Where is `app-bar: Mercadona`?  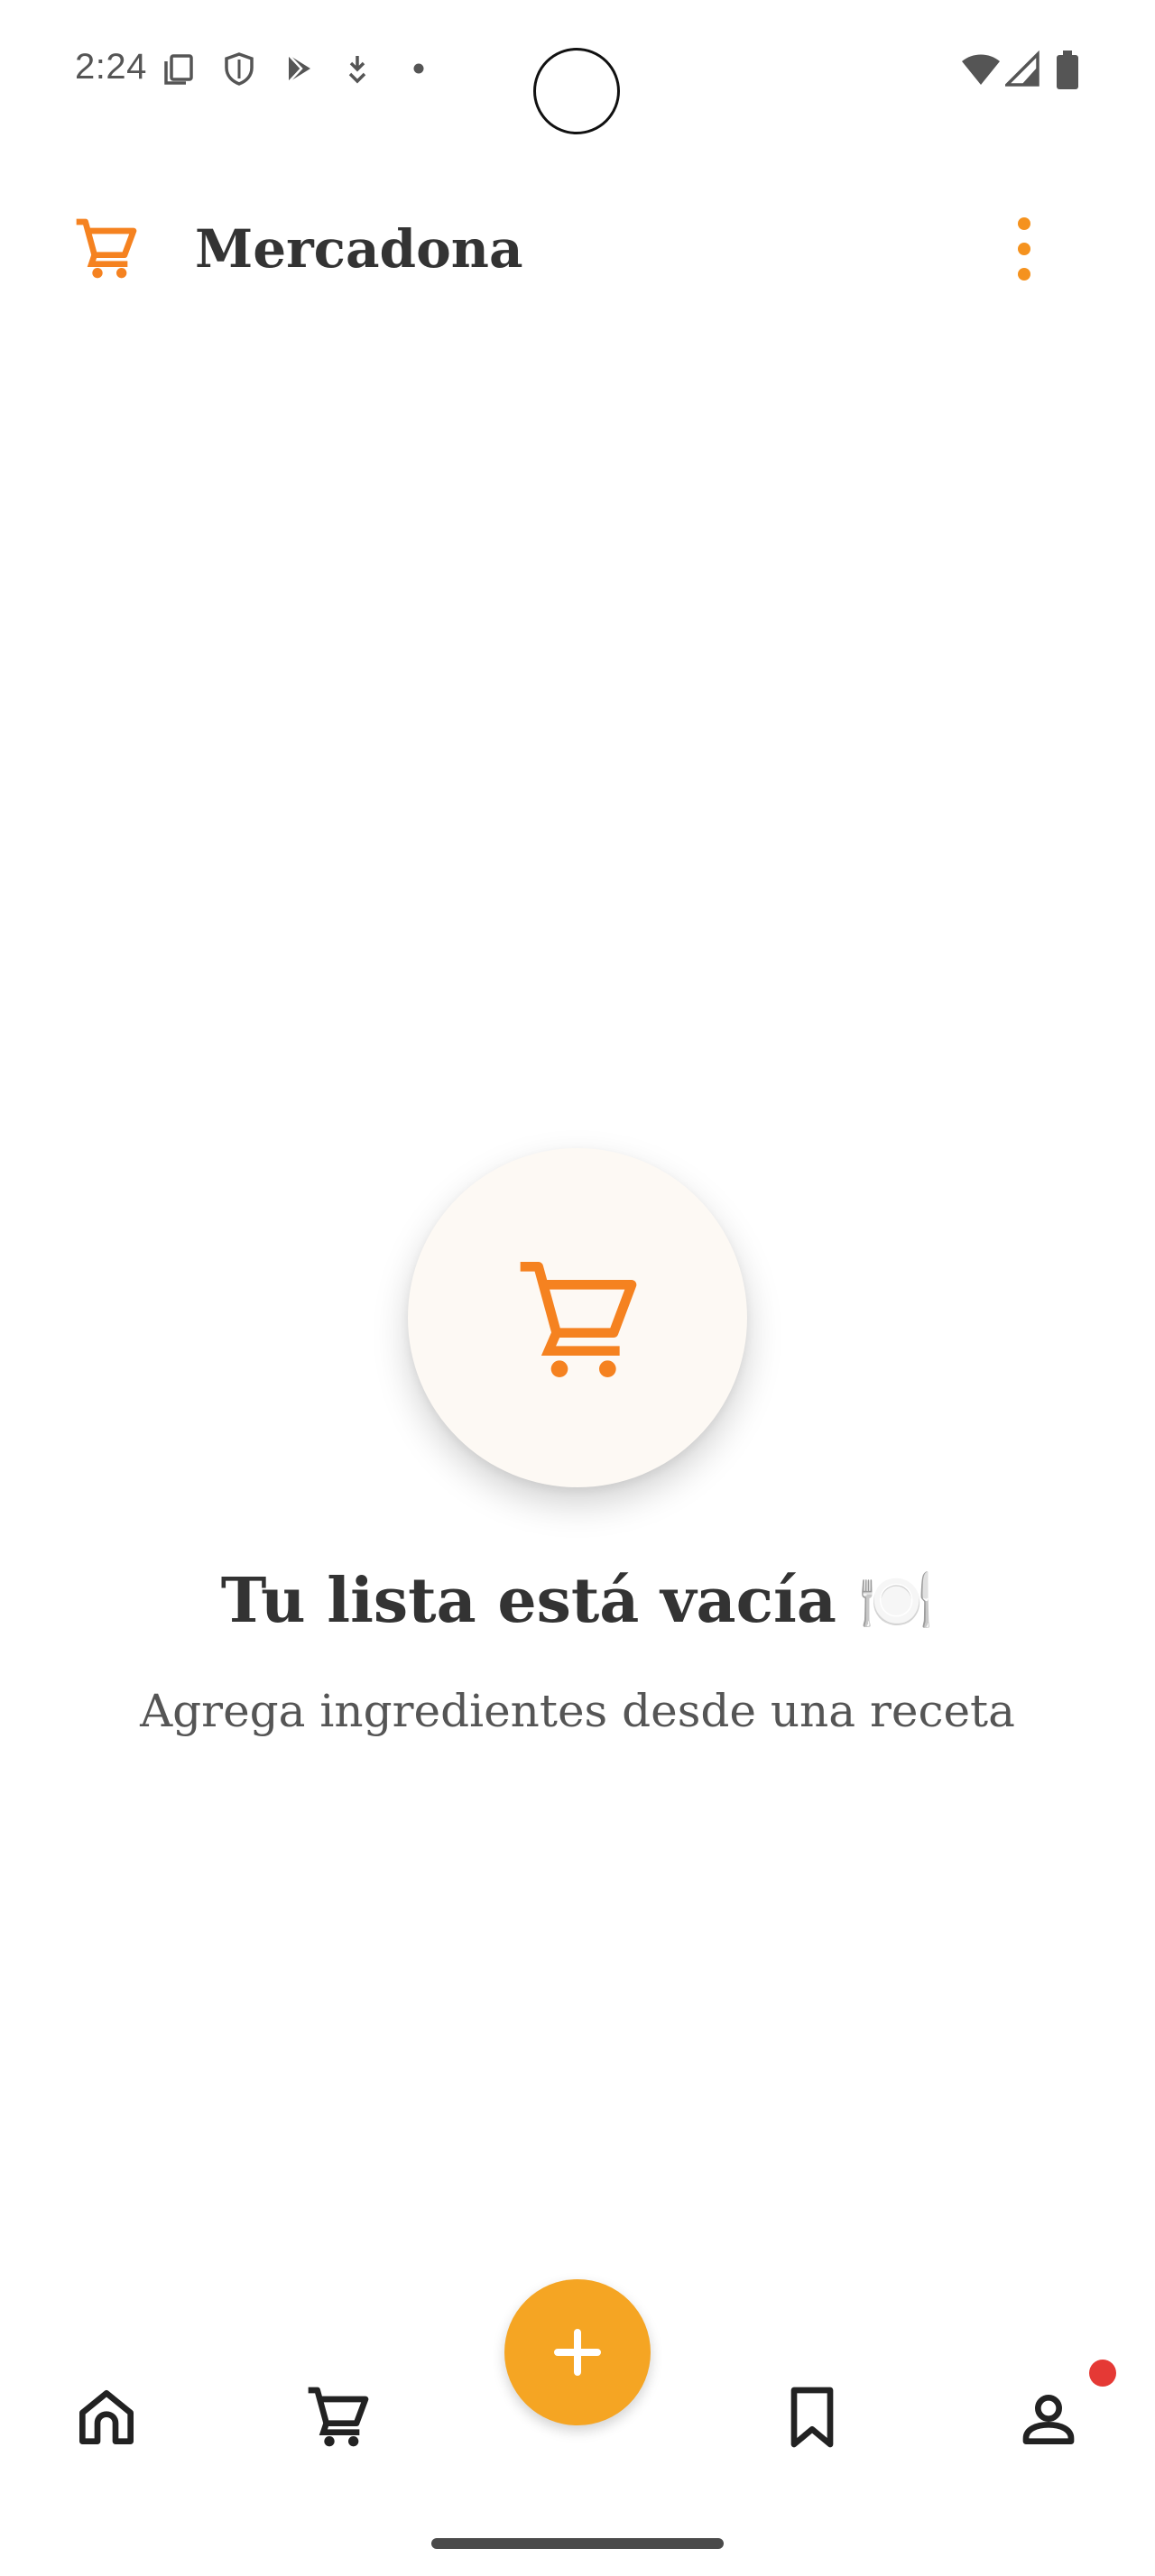
app-bar: Mercadona is located at coordinates (577, 248).